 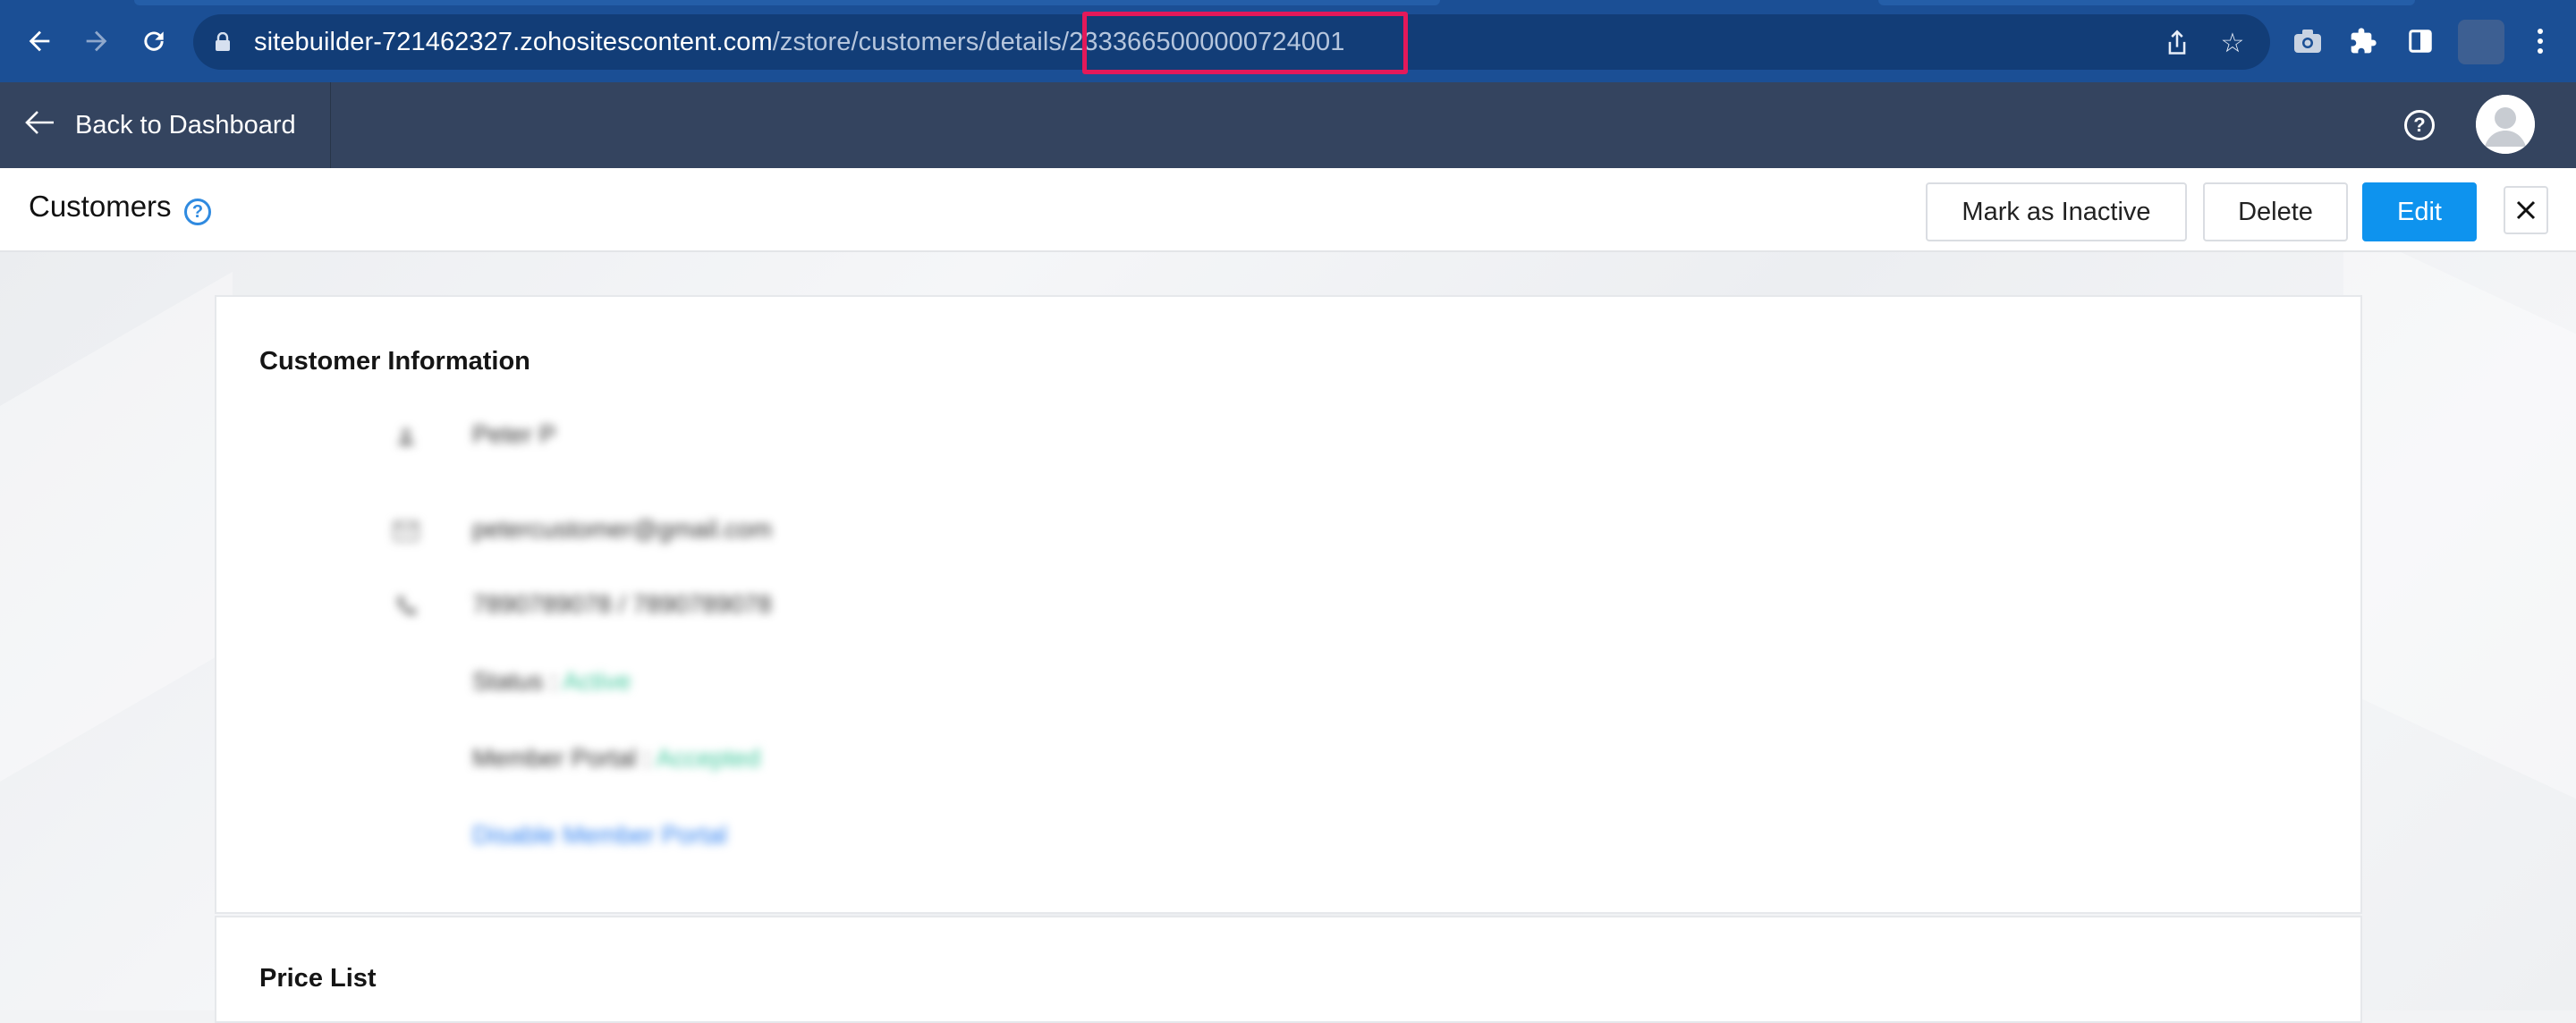 What do you see at coordinates (917, 42) in the screenshot?
I see `url-path: /zstore/customers/details` at bounding box center [917, 42].